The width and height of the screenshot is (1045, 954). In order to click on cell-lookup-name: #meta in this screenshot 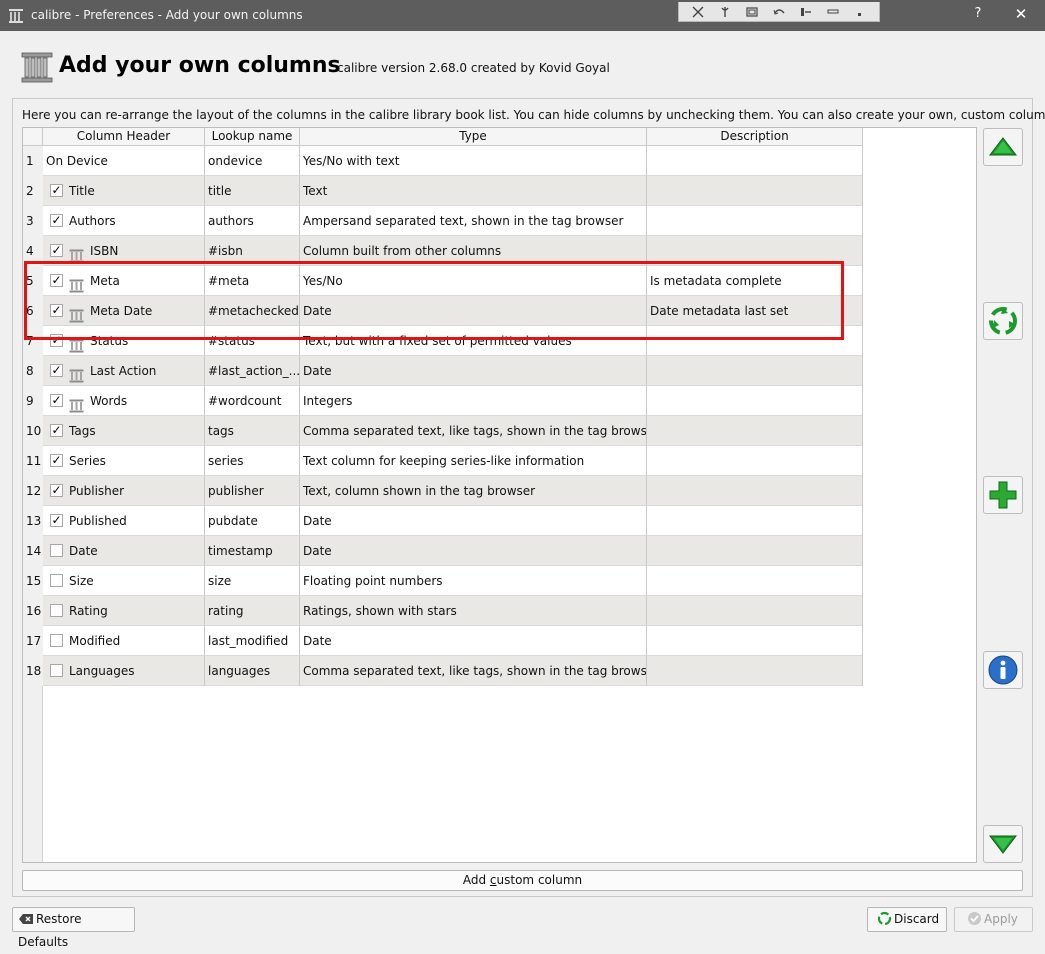, I will do `click(252, 281)`.